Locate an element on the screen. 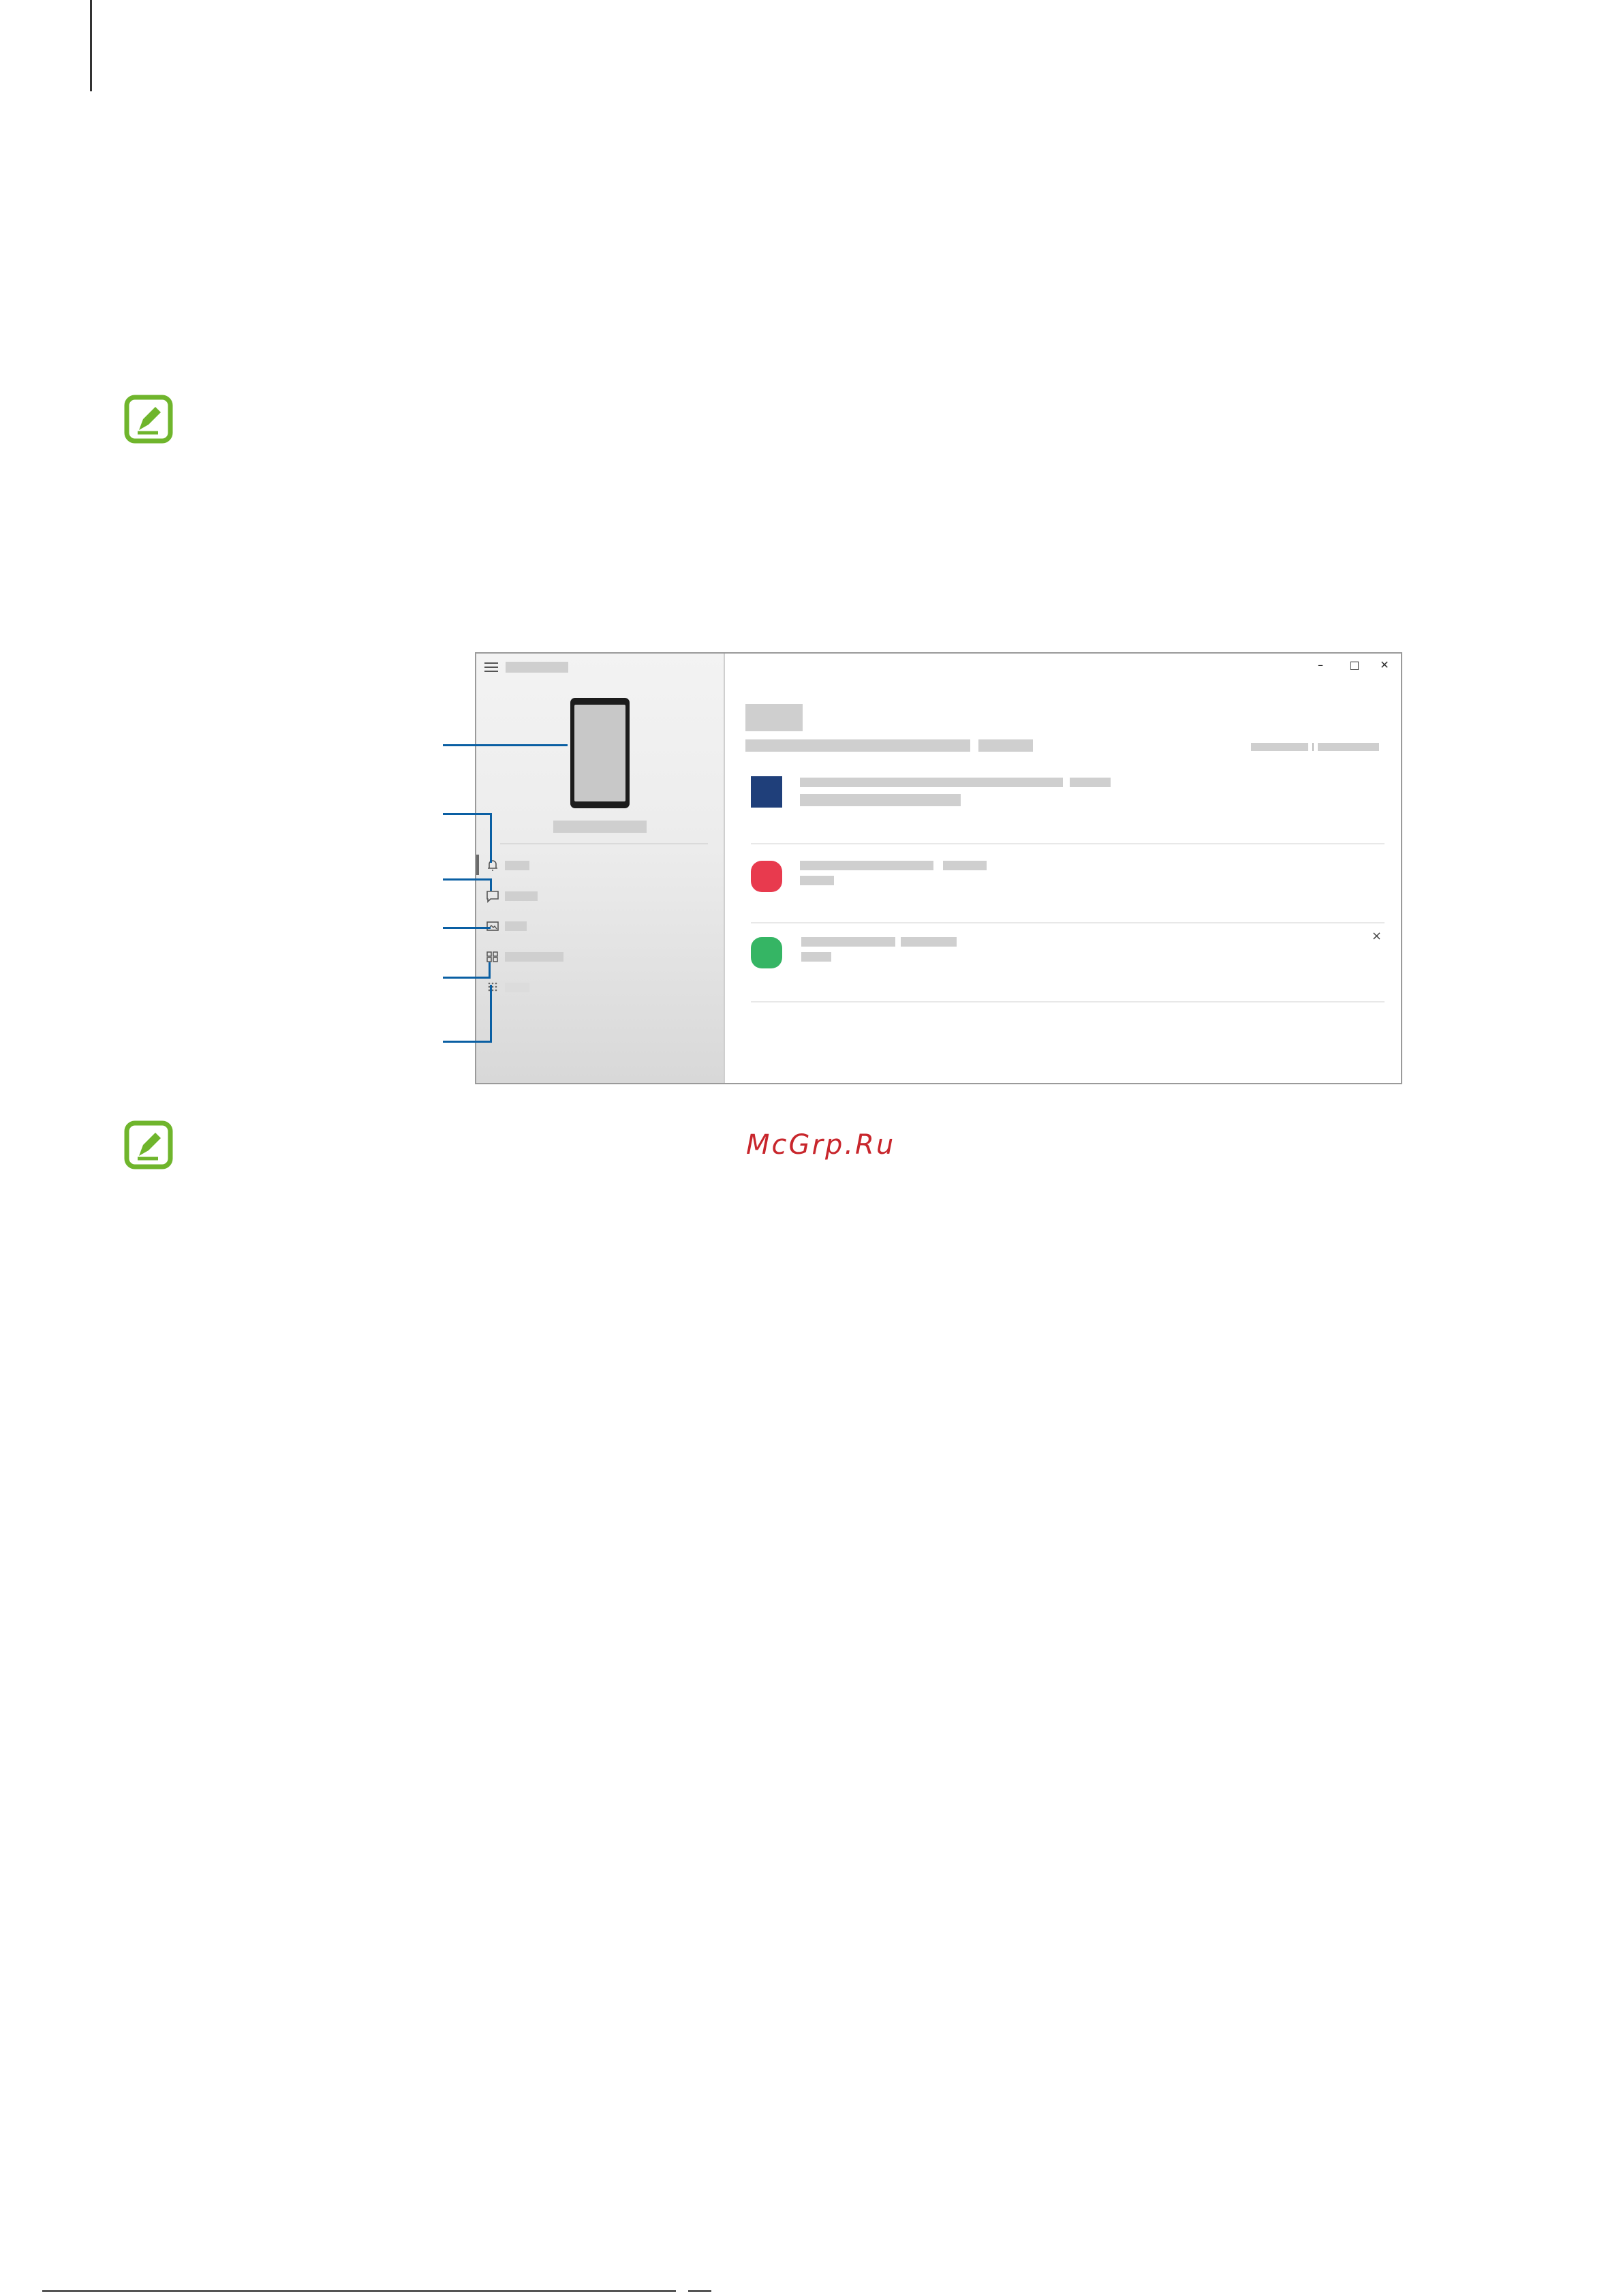 The width and height of the screenshot is (1623, 2296). footer-rule-tick is located at coordinates (699, 2291).